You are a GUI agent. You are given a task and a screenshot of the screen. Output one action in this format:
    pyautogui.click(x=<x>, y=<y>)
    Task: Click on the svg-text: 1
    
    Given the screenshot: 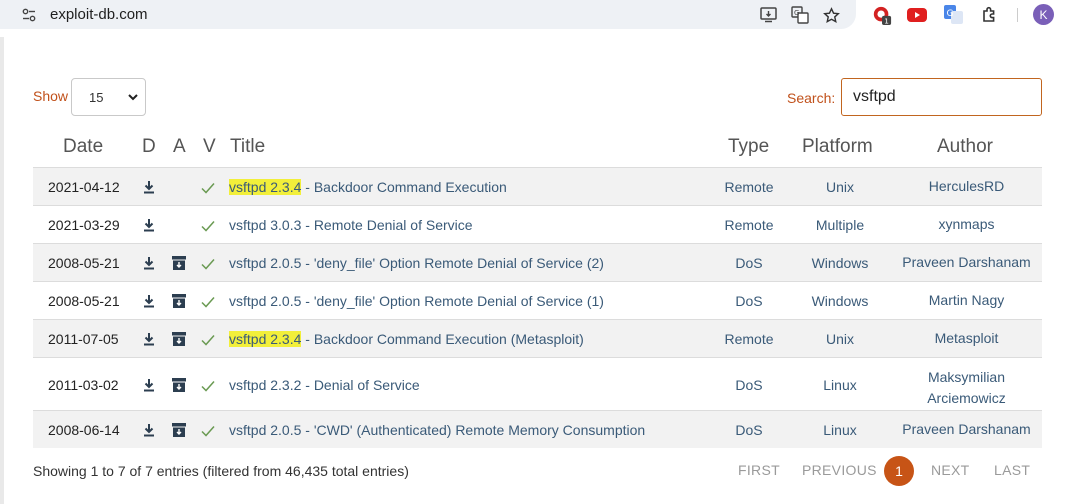 What is the action you would take?
    pyautogui.click(x=886, y=21)
    